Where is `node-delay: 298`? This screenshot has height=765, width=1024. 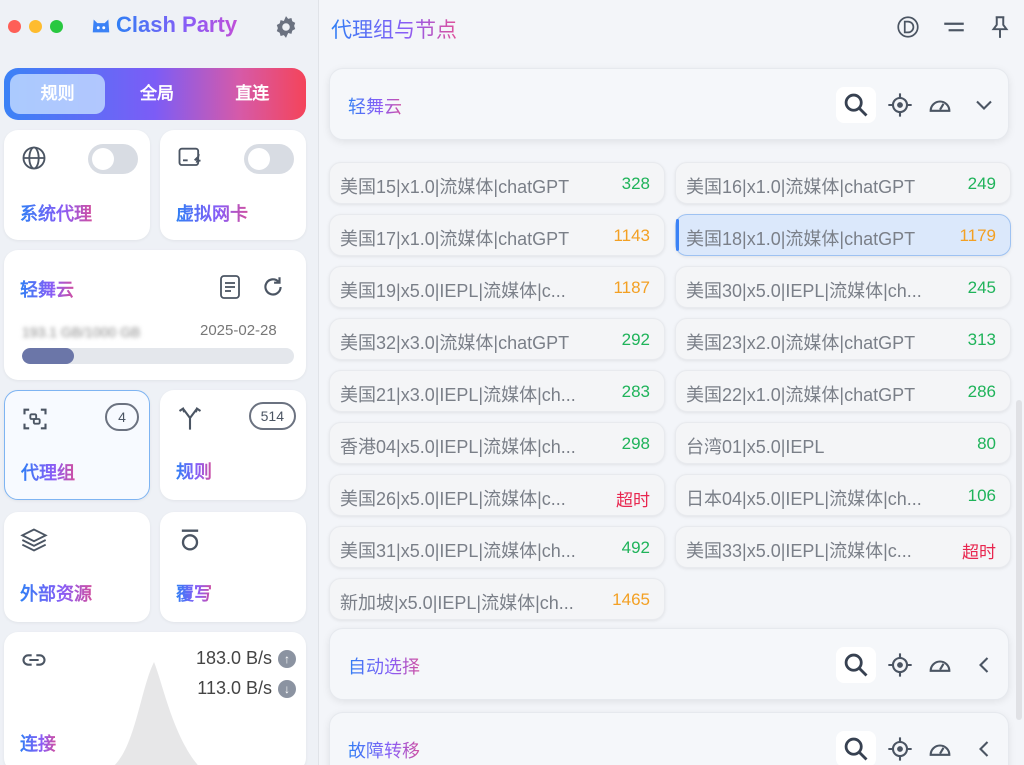
node-delay: 298 is located at coordinates (636, 444).